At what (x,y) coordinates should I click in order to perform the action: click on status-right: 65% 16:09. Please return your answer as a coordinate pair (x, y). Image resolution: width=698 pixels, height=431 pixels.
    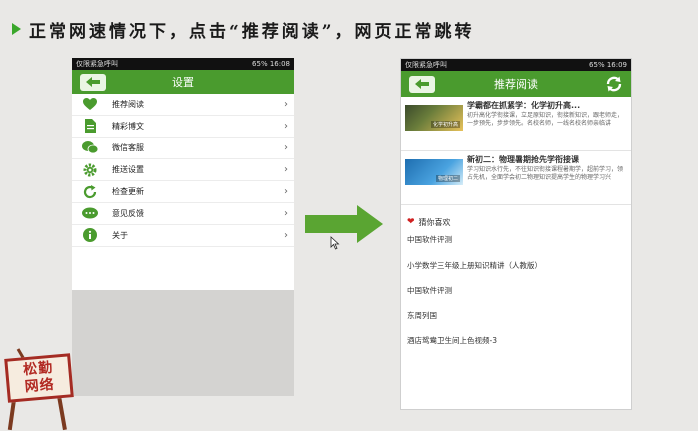
    Looking at the image, I should click on (608, 65).